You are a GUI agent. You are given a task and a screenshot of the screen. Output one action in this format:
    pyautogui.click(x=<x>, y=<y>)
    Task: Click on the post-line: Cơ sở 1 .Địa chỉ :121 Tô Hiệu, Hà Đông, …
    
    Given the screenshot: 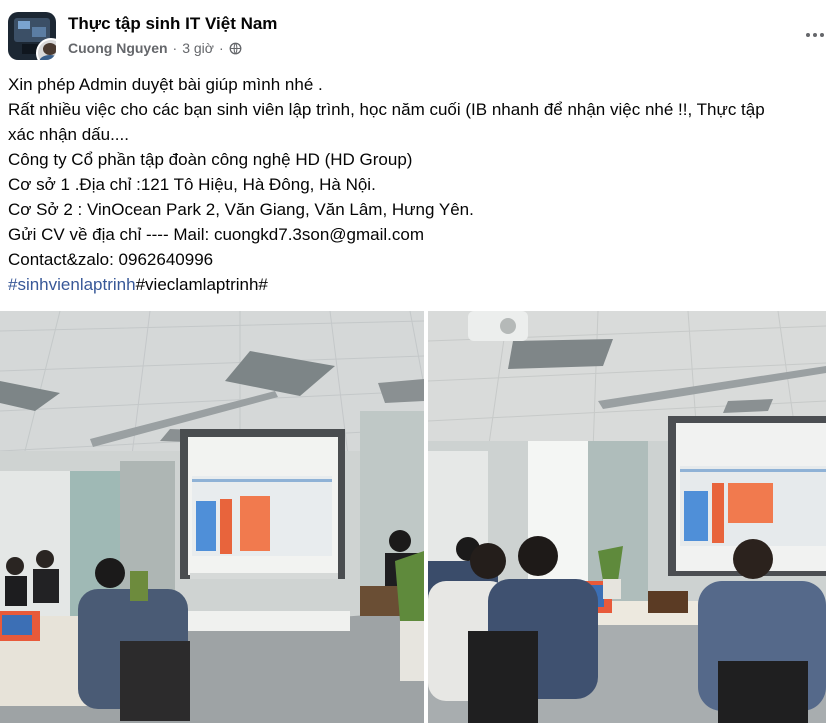 What is the action you would take?
    pyautogui.click(x=192, y=184)
    